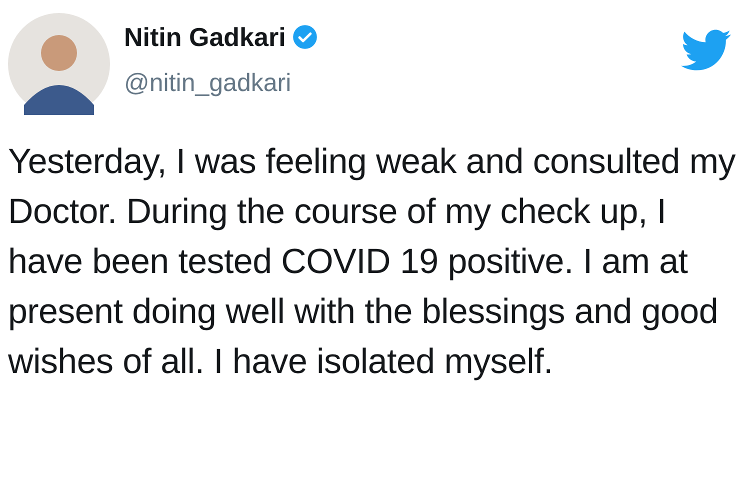  Describe the element at coordinates (208, 83) in the screenshot. I see `author-handle: @nitin_gadkari` at that location.